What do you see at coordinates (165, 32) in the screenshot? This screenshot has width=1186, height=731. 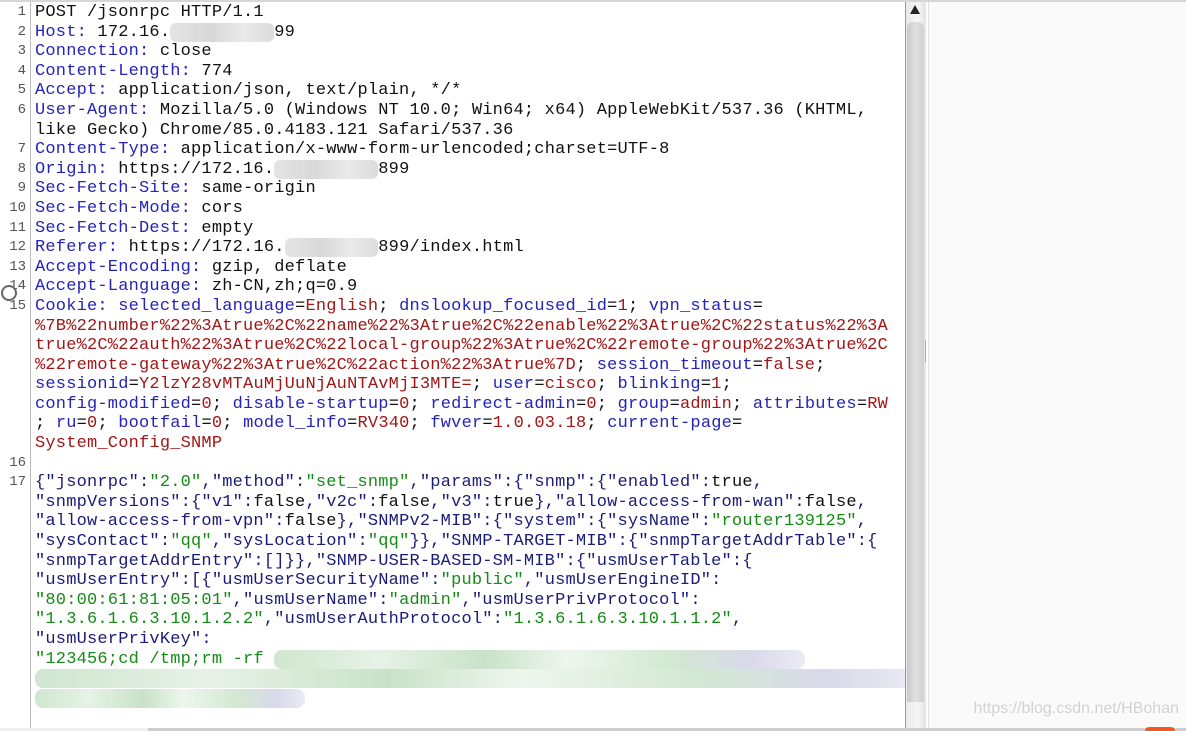 I see `line-text: Host: 172.16. 99` at bounding box center [165, 32].